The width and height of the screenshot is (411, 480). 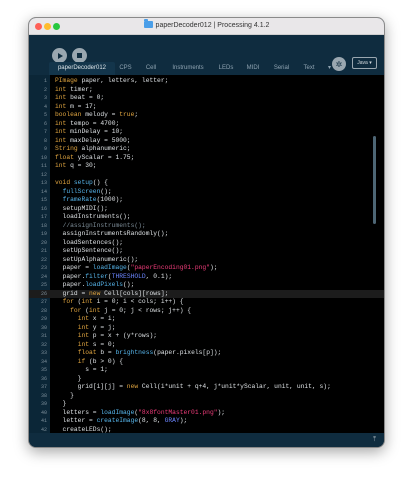 I want to click on code-line: 29 int x = i;, so click(x=206, y=319).